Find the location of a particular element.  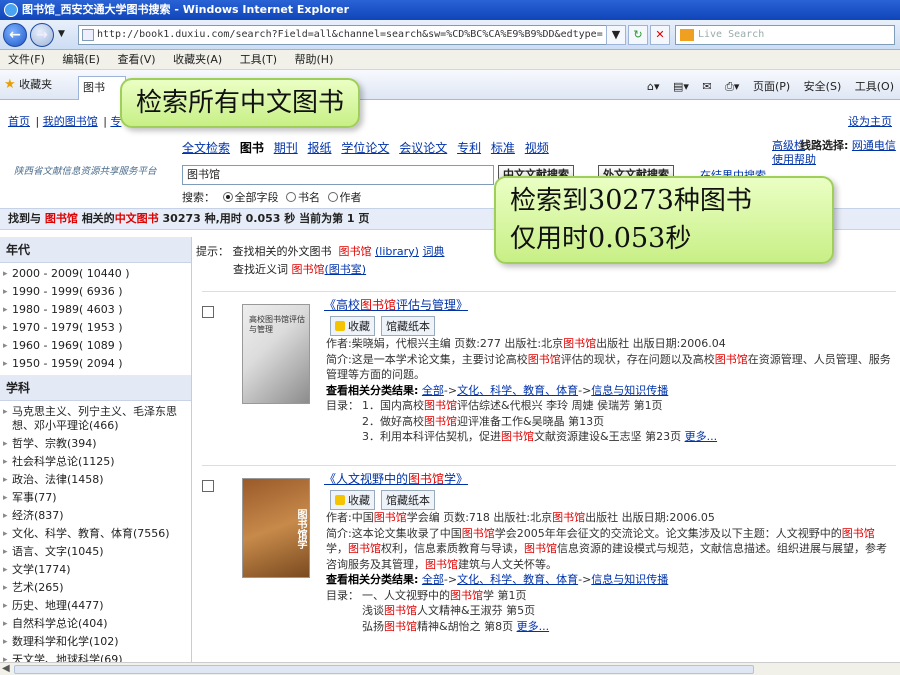

network-select-value: 网通电信 is located at coordinates (874, 145).